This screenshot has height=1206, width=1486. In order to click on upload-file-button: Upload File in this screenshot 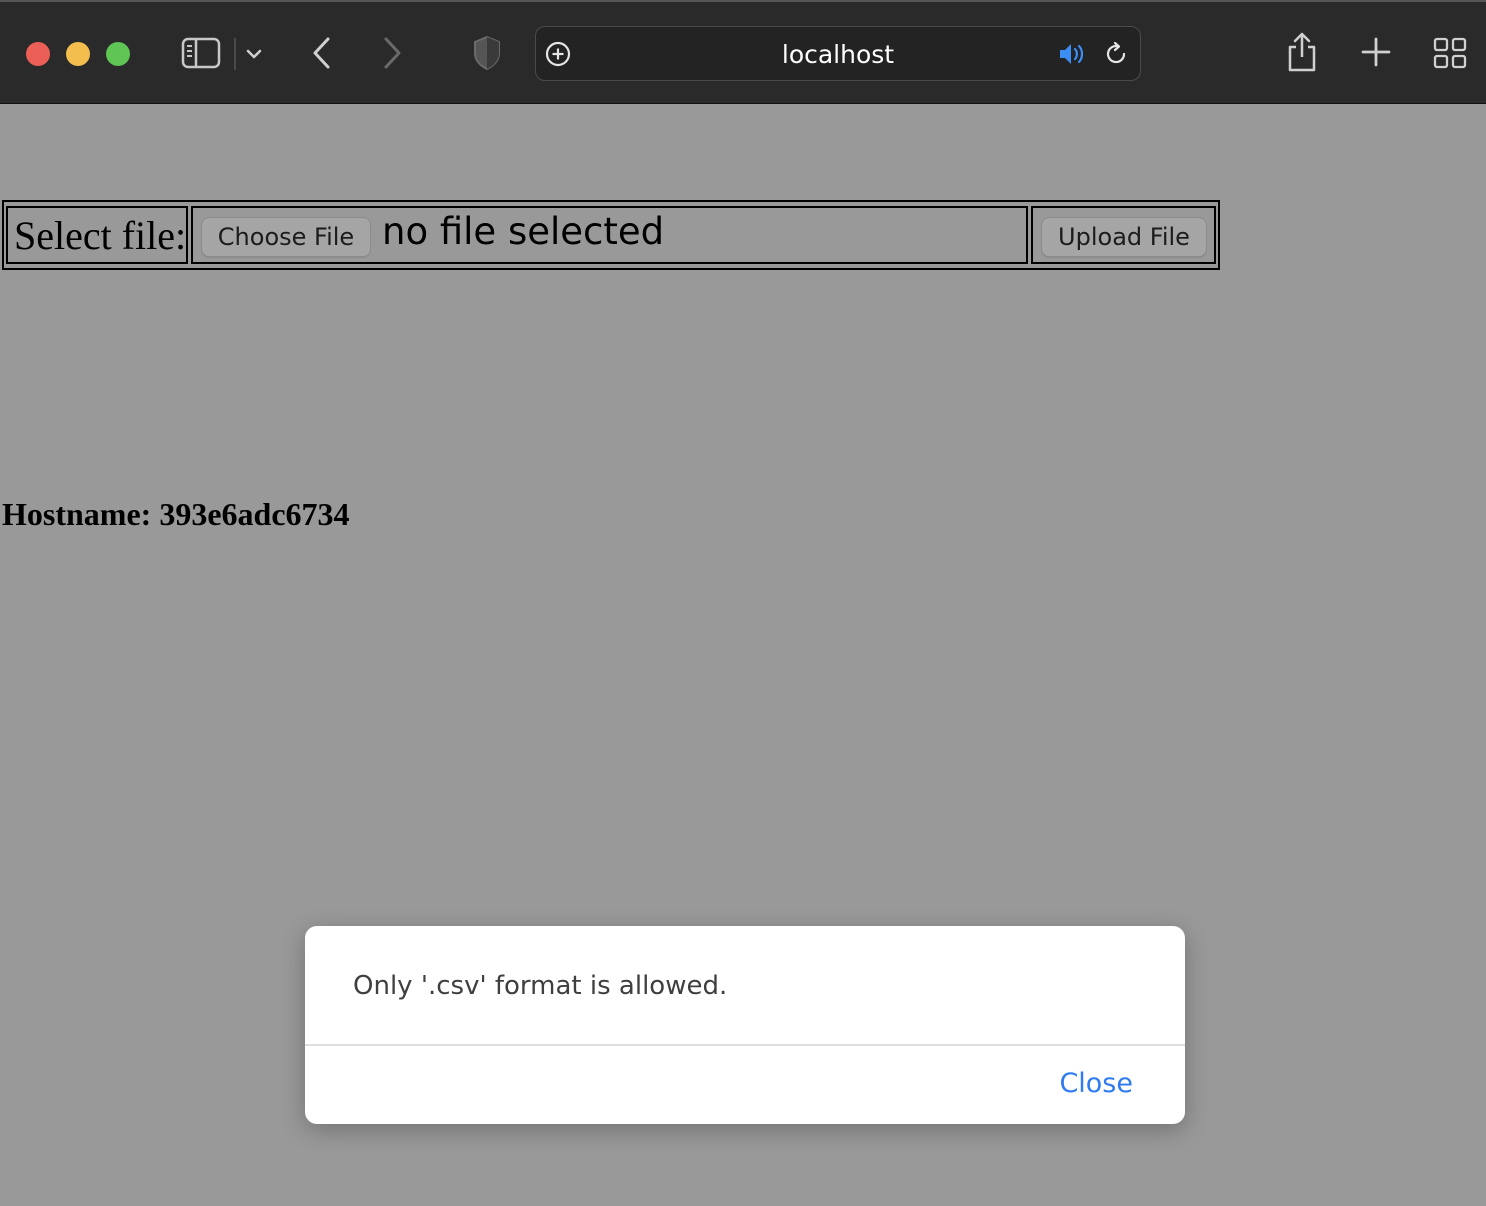, I will do `click(1124, 237)`.